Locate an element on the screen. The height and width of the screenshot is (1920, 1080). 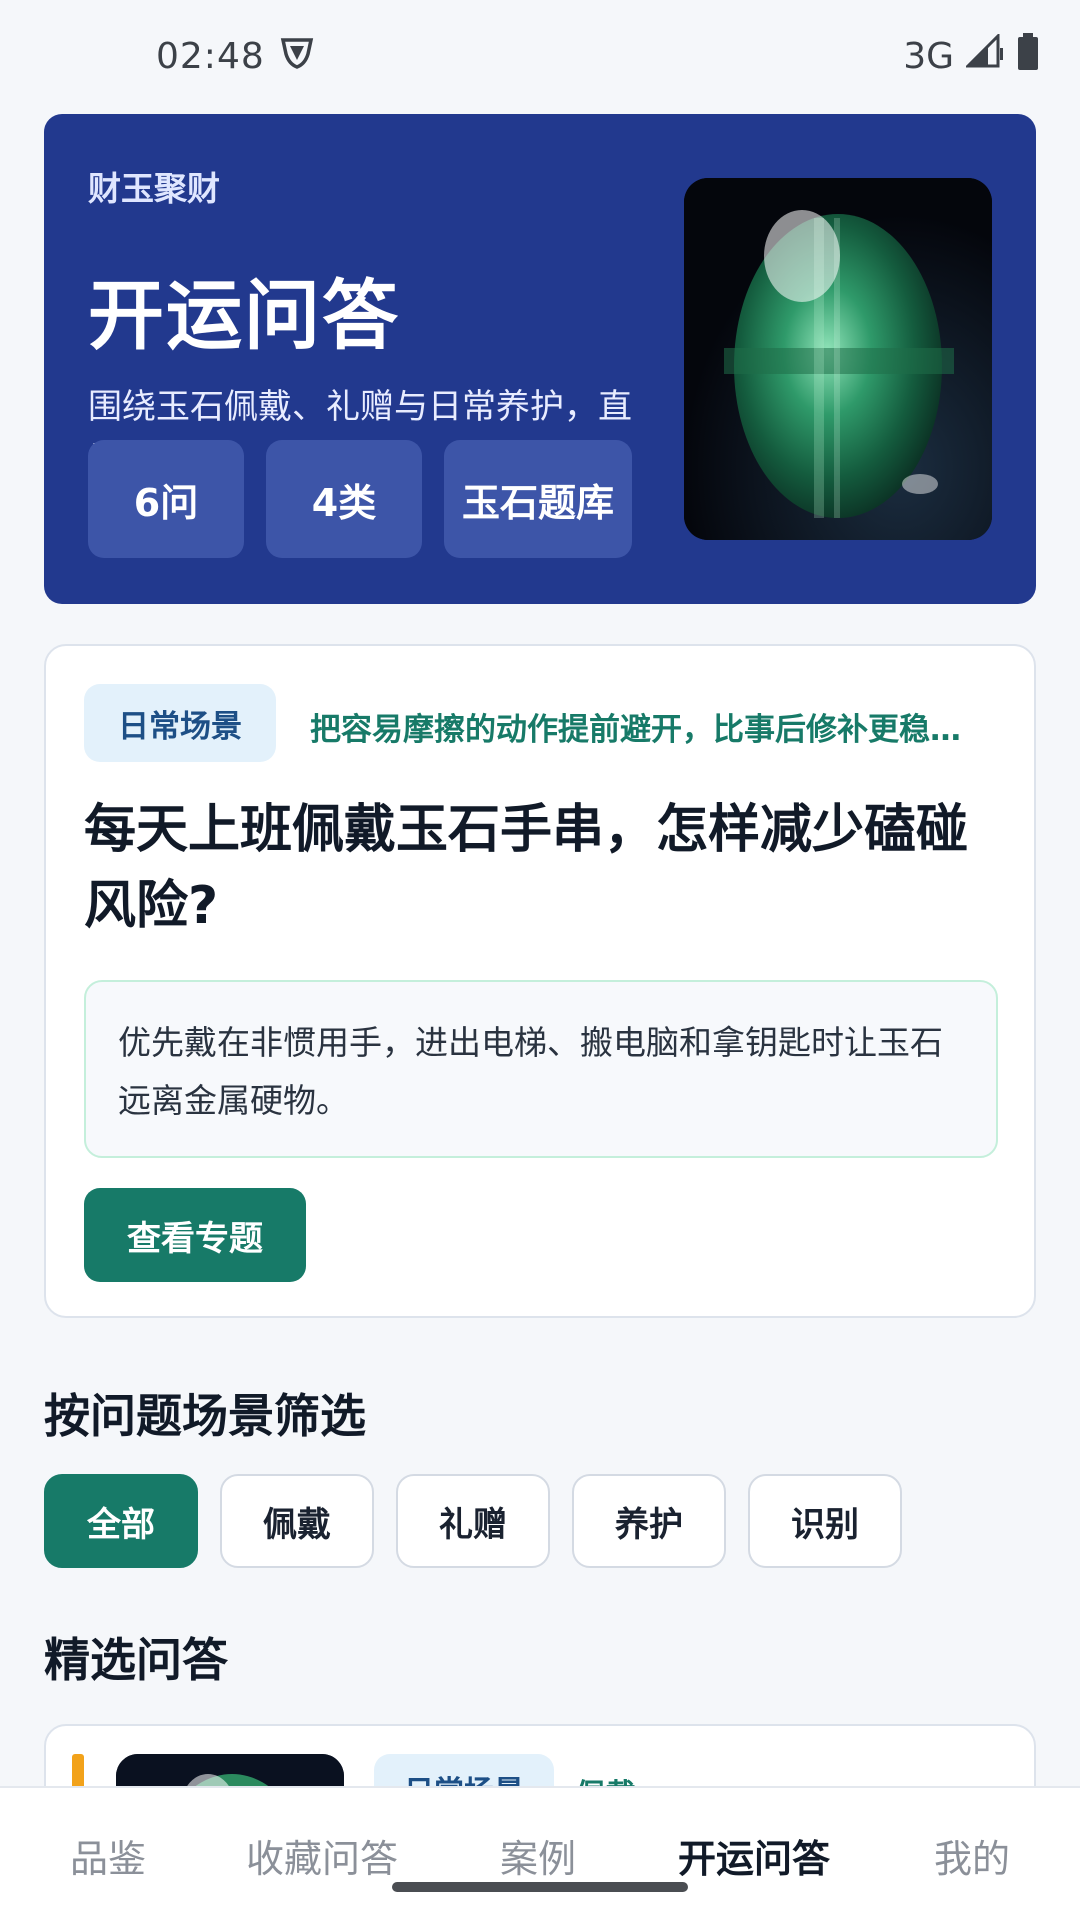
status-left: 02:48 is located at coordinates (235, 56).